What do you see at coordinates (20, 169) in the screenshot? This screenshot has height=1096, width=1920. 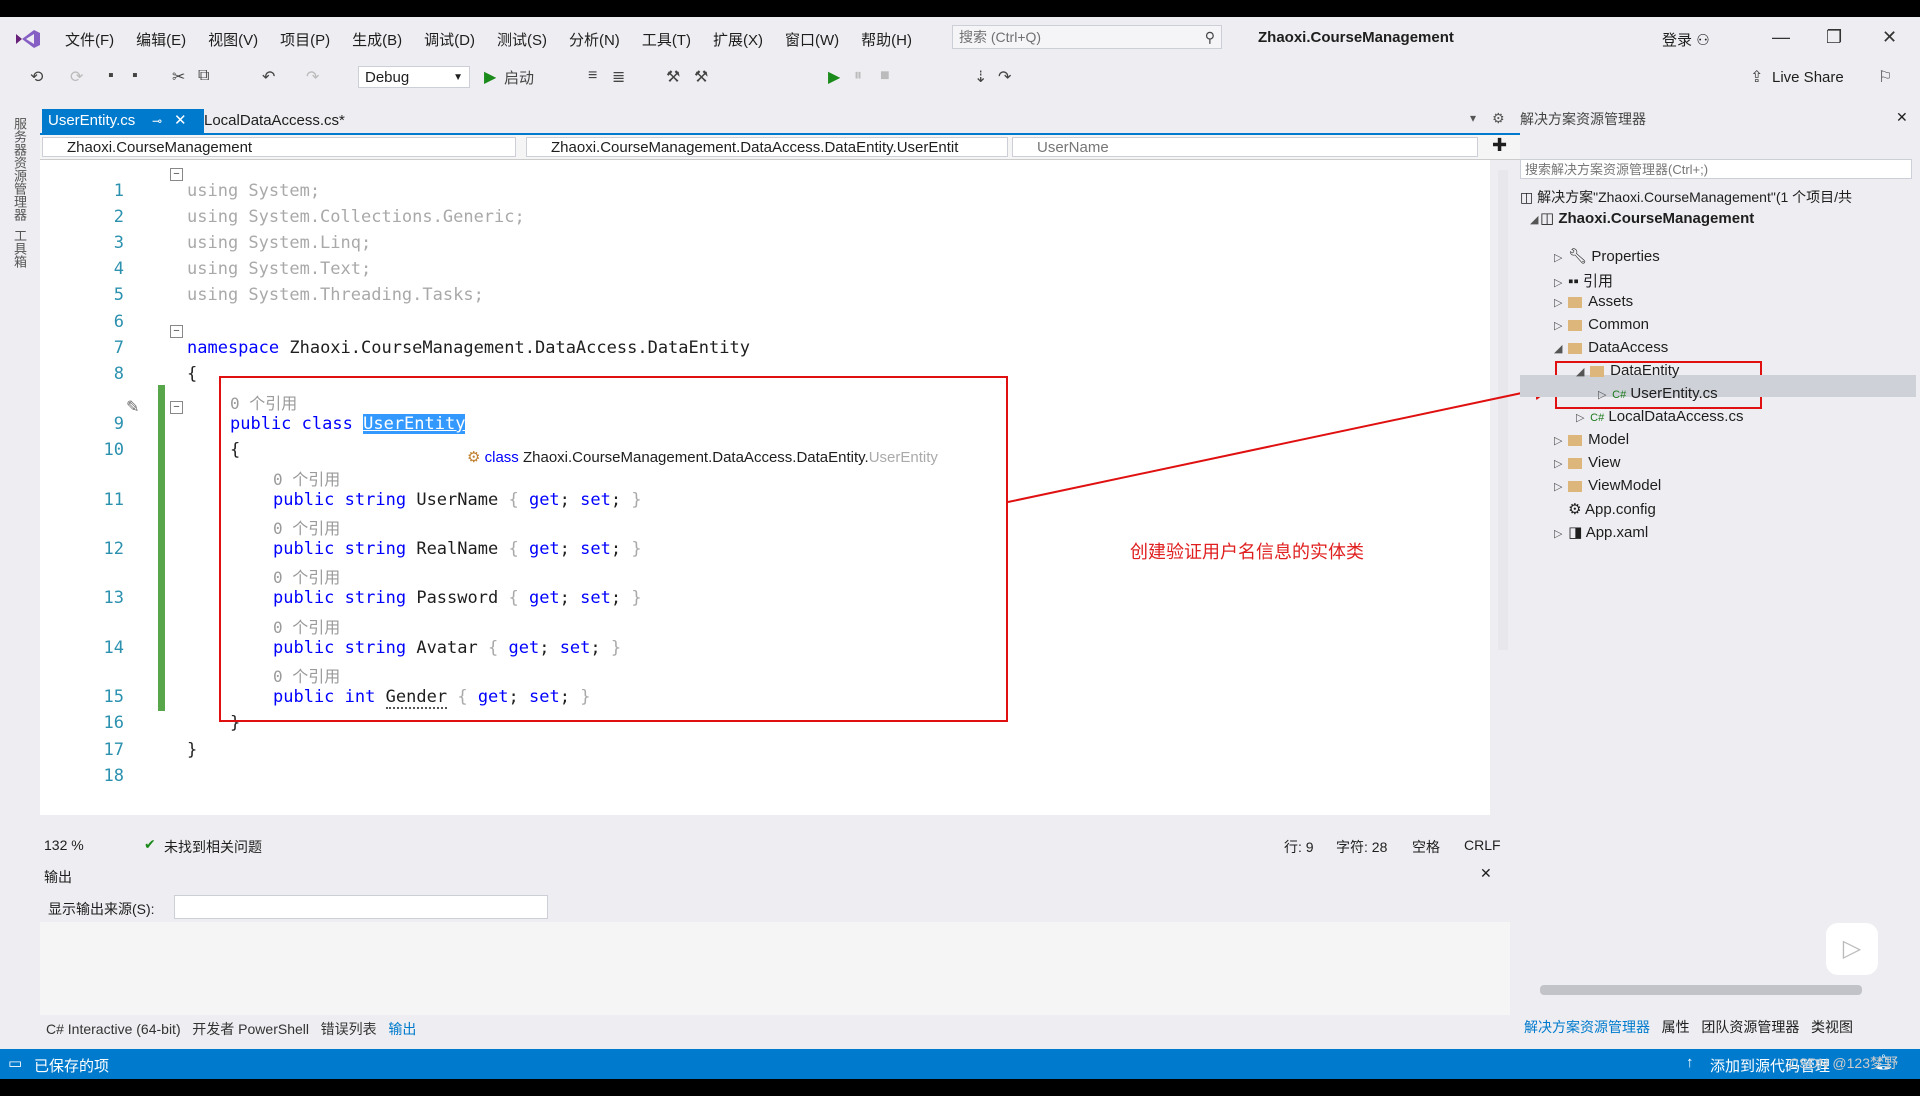 I see `rail-server-explorer: 服务器资源管理器` at bounding box center [20, 169].